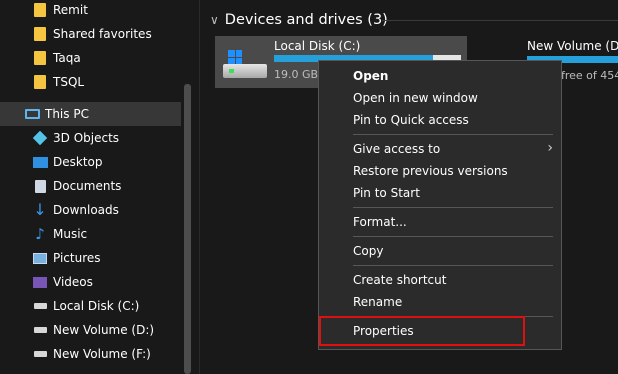 This screenshot has height=374, width=618. Describe the element at coordinates (214, 20) in the screenshot. I see `chevron-down-icon: ∨` at that location.